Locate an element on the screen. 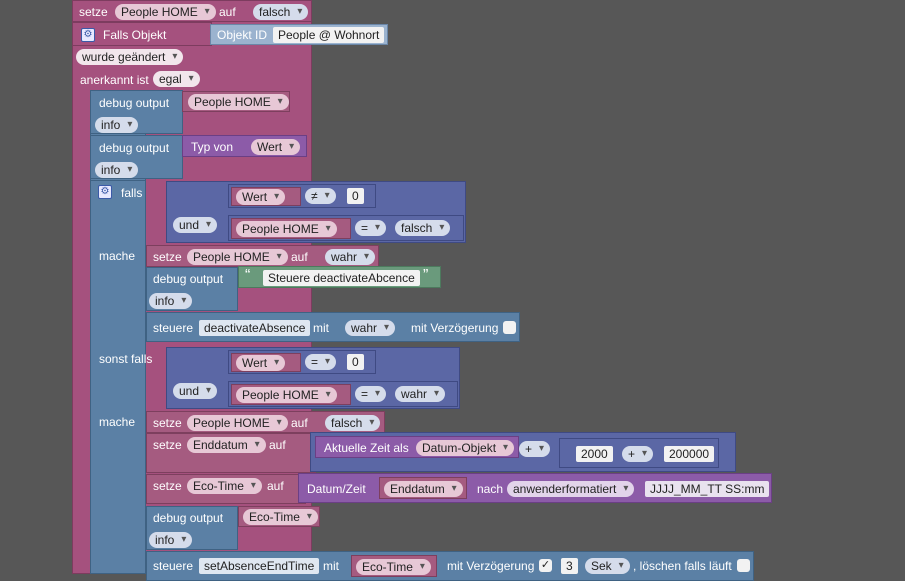 Image resolution: width=905 pixels, height=581 pixels. current-time-block: Aktuelle Zeit als Datum-Objekt is located at coordinates (417, 447).